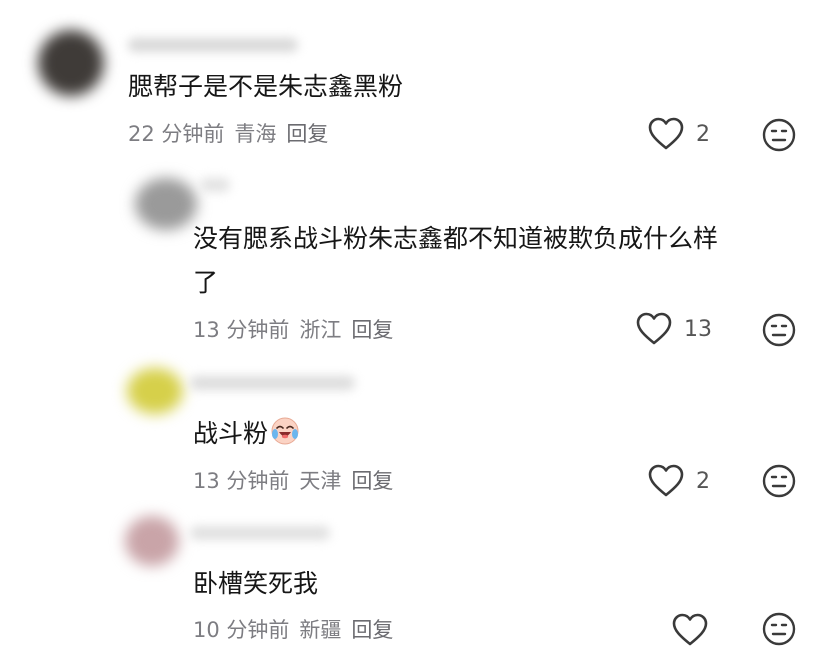 This screenshot has width=828, height=647. What do you see at coordinates (233, 133) in the screenshot?
I see `comment-meta: 22 分钟前 青海 回复` at bounding box center [233, 133].